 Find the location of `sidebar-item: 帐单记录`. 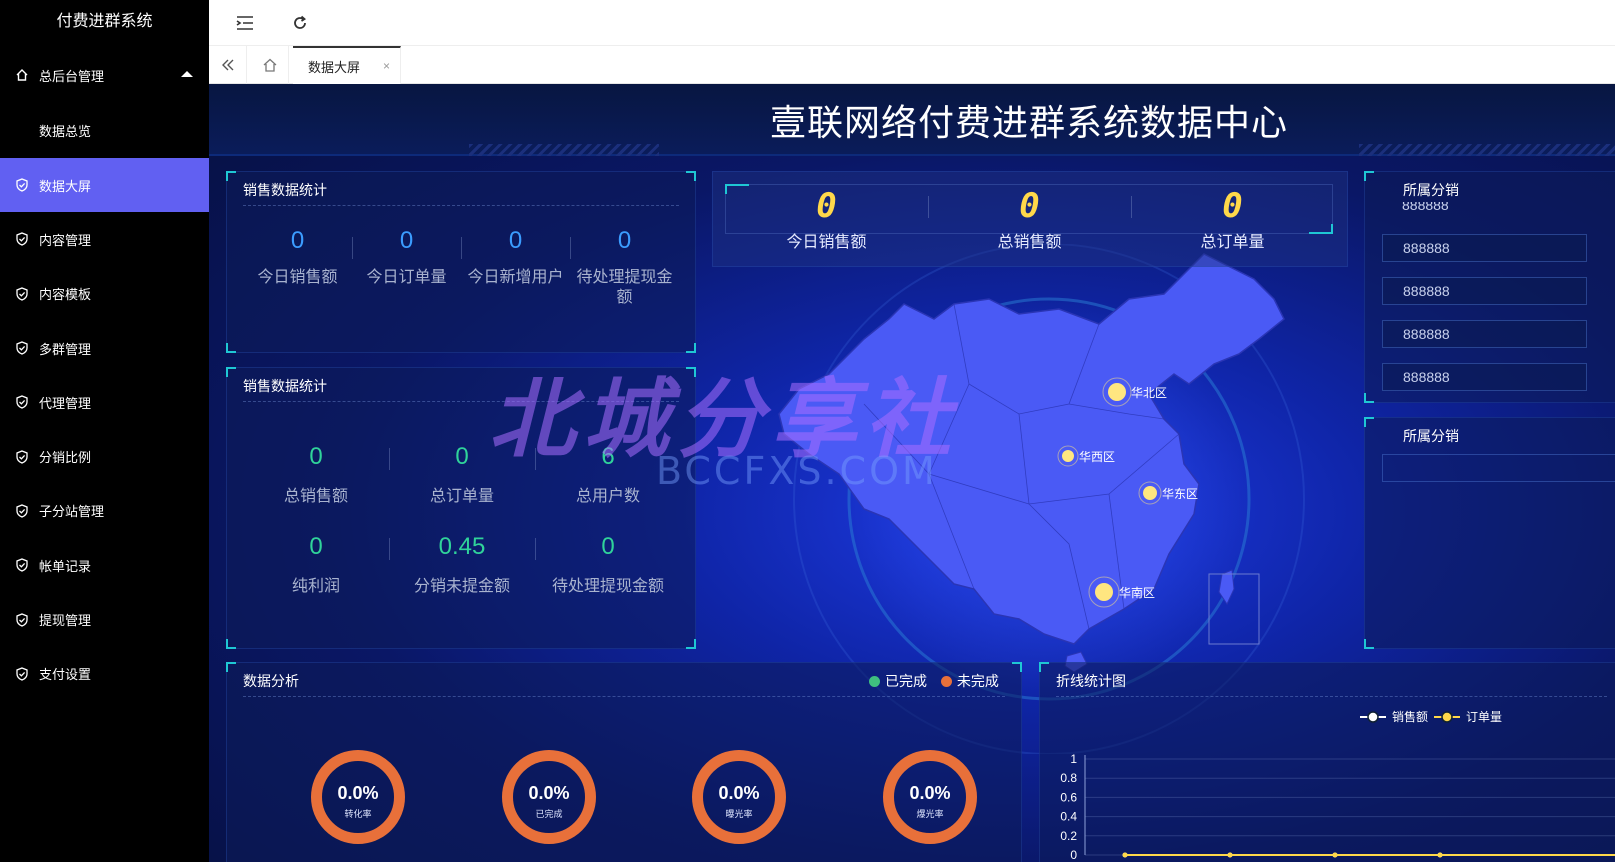

sidebar-item: 帐单记录 is located at coordinates (104, 565).